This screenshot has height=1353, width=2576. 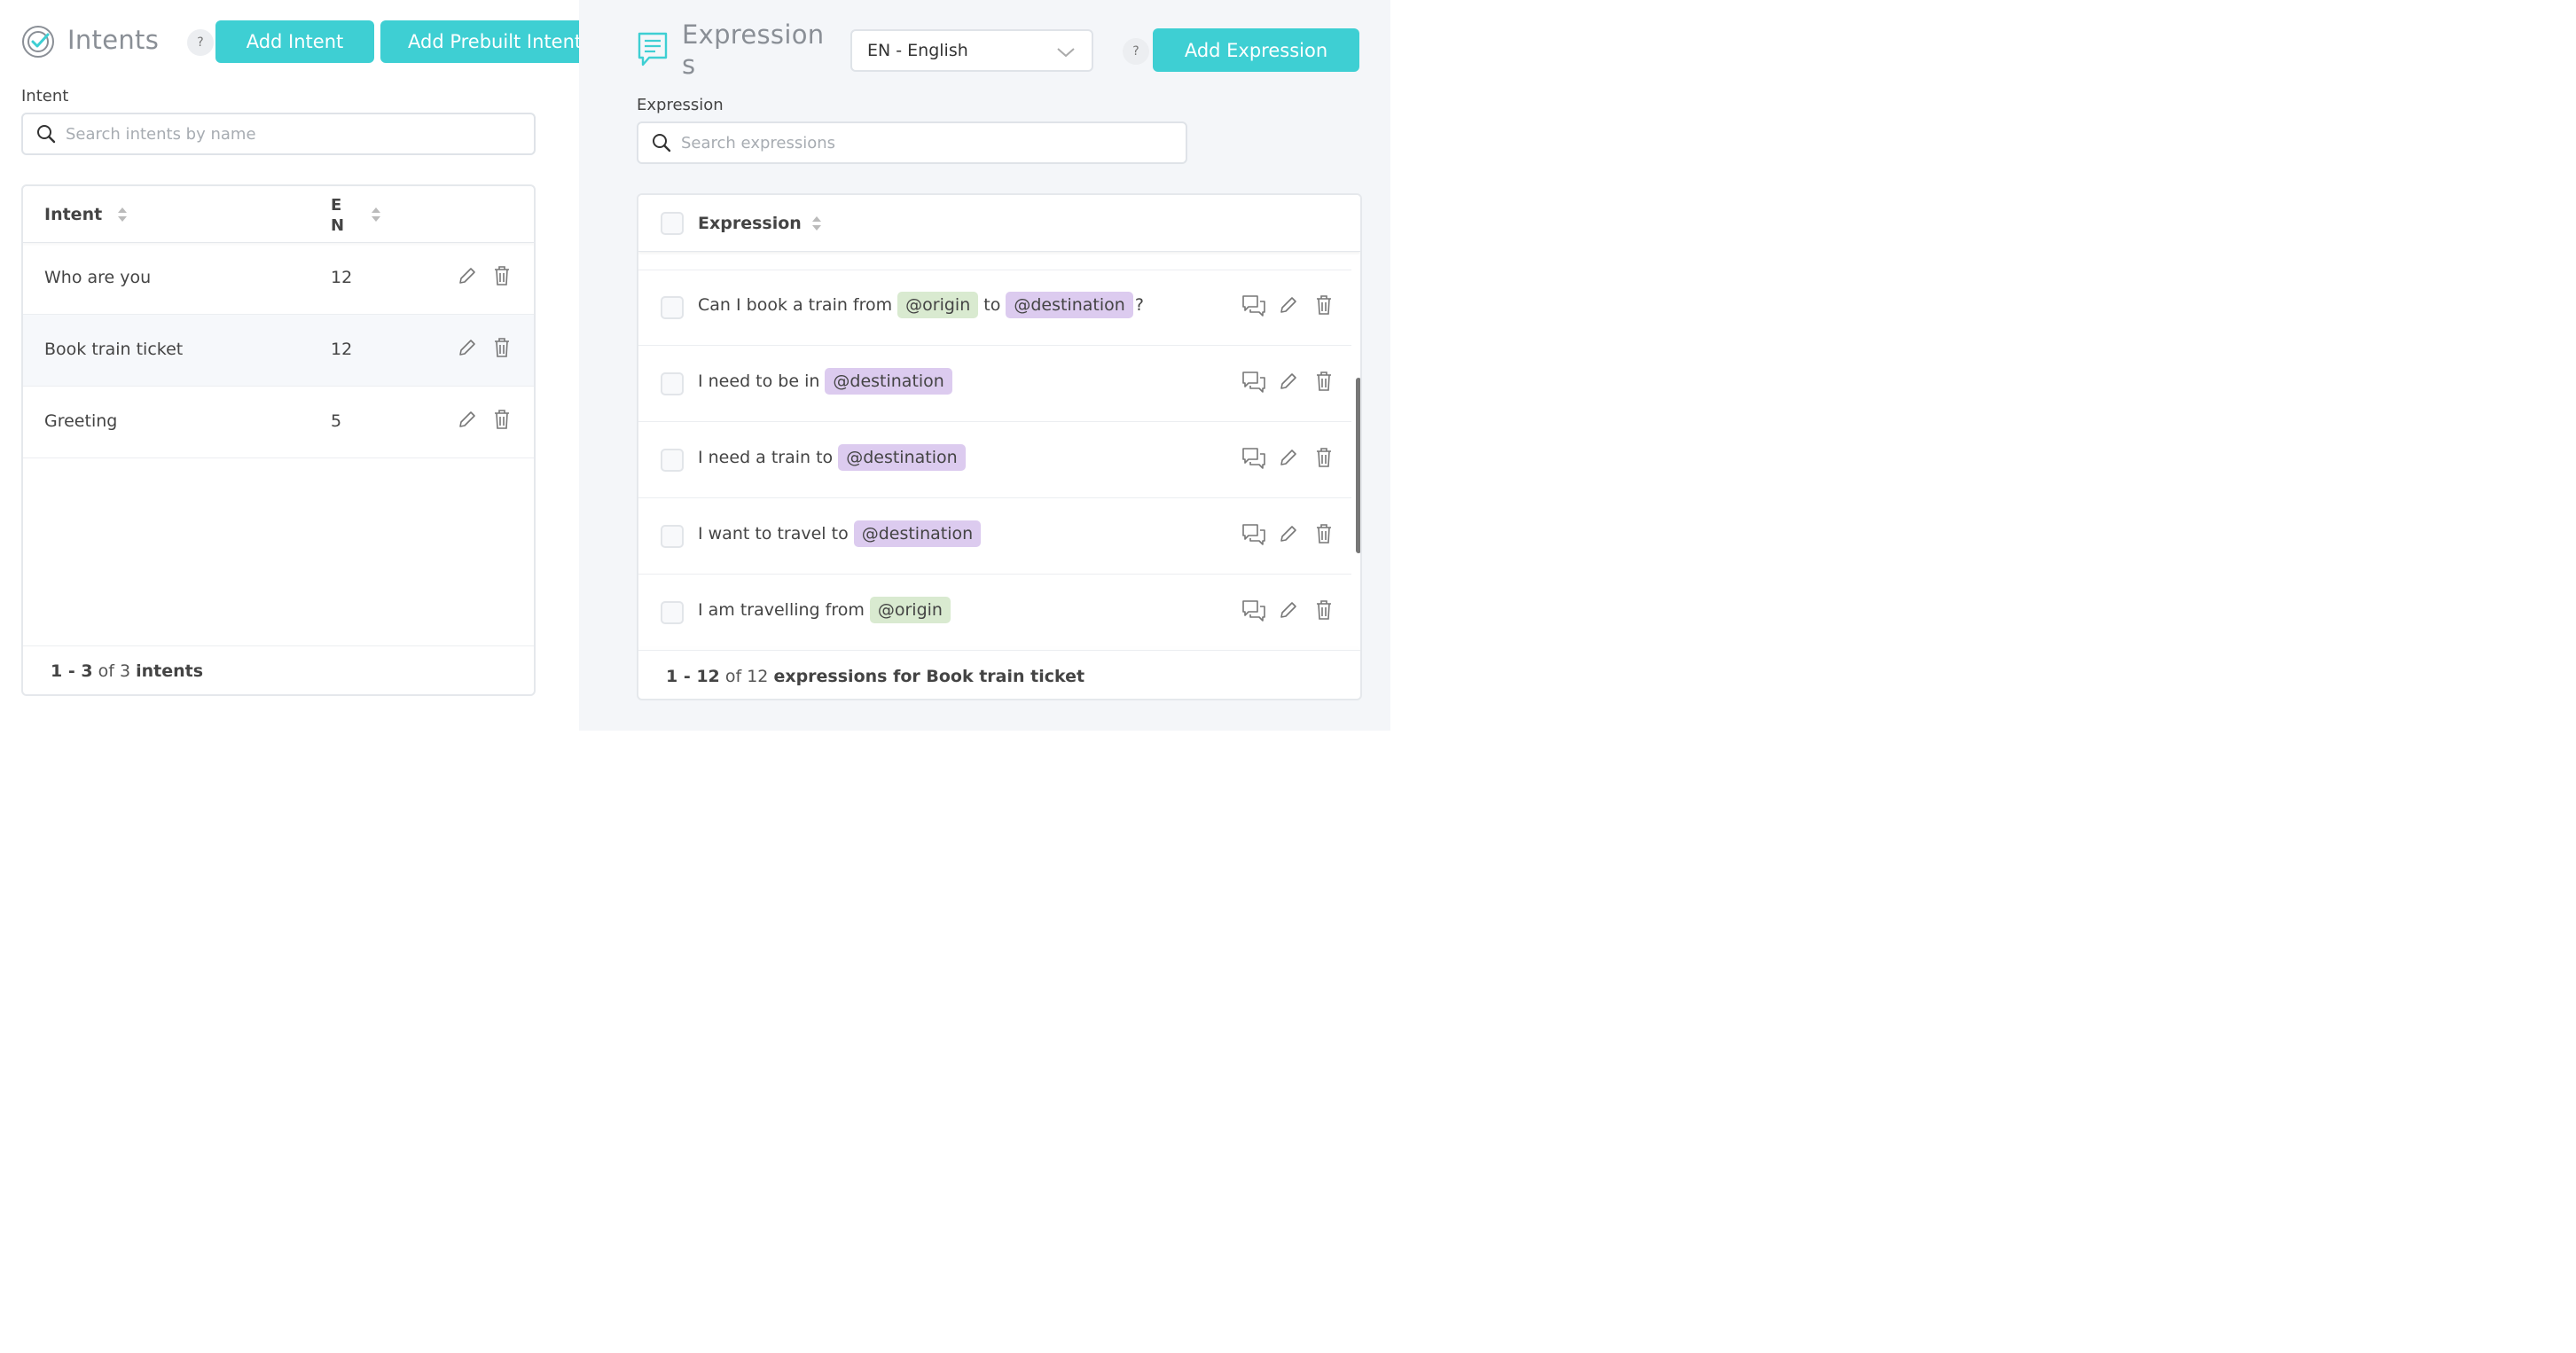 What do you see at coordinates (45, 97) in the screenshot?
I see `intent-field-label: Intent` at bounding box center [45, 97].